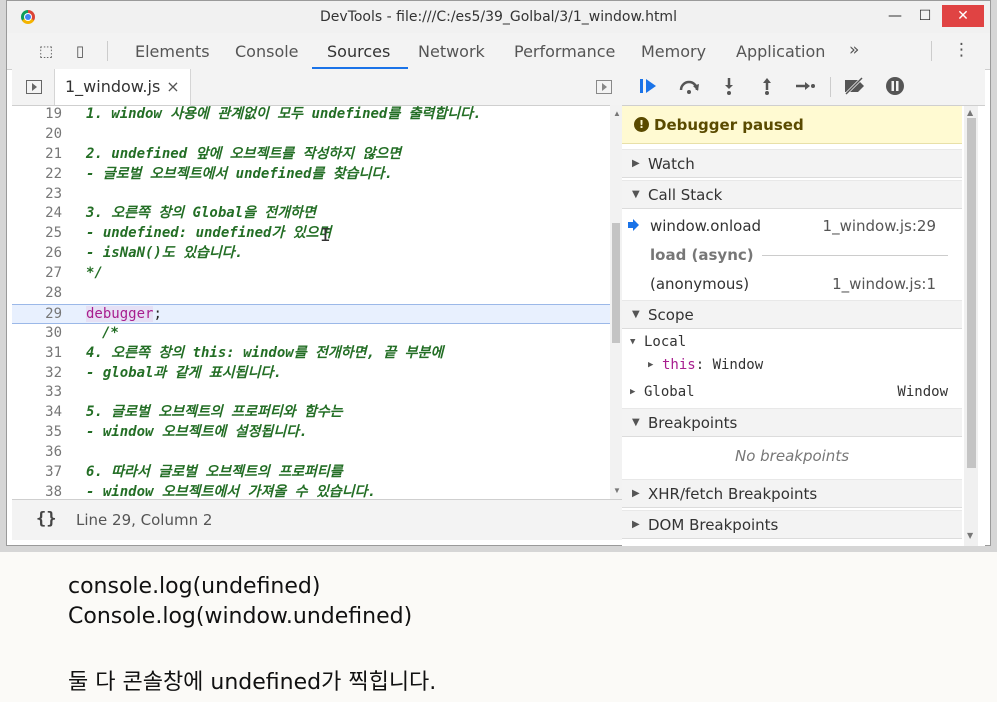  Describe the element at coordinates (172, 86) in the screenshot. I see `close-tab-icon: ×` at that location.